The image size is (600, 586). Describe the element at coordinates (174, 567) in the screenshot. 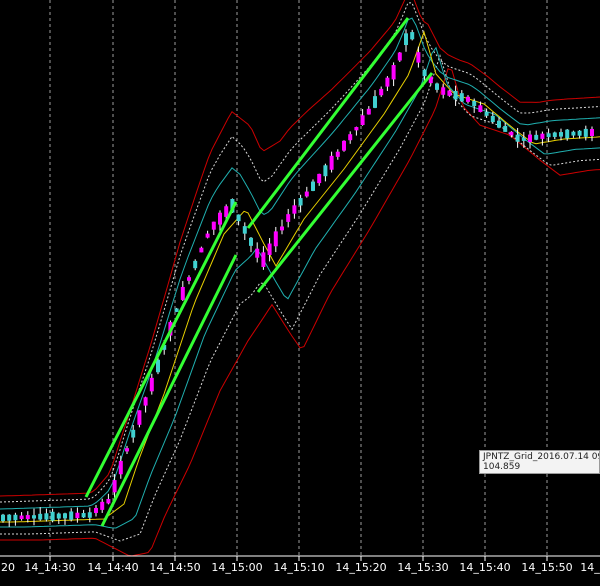

I see `x-tick-label-3: 14_14:50` at that location.